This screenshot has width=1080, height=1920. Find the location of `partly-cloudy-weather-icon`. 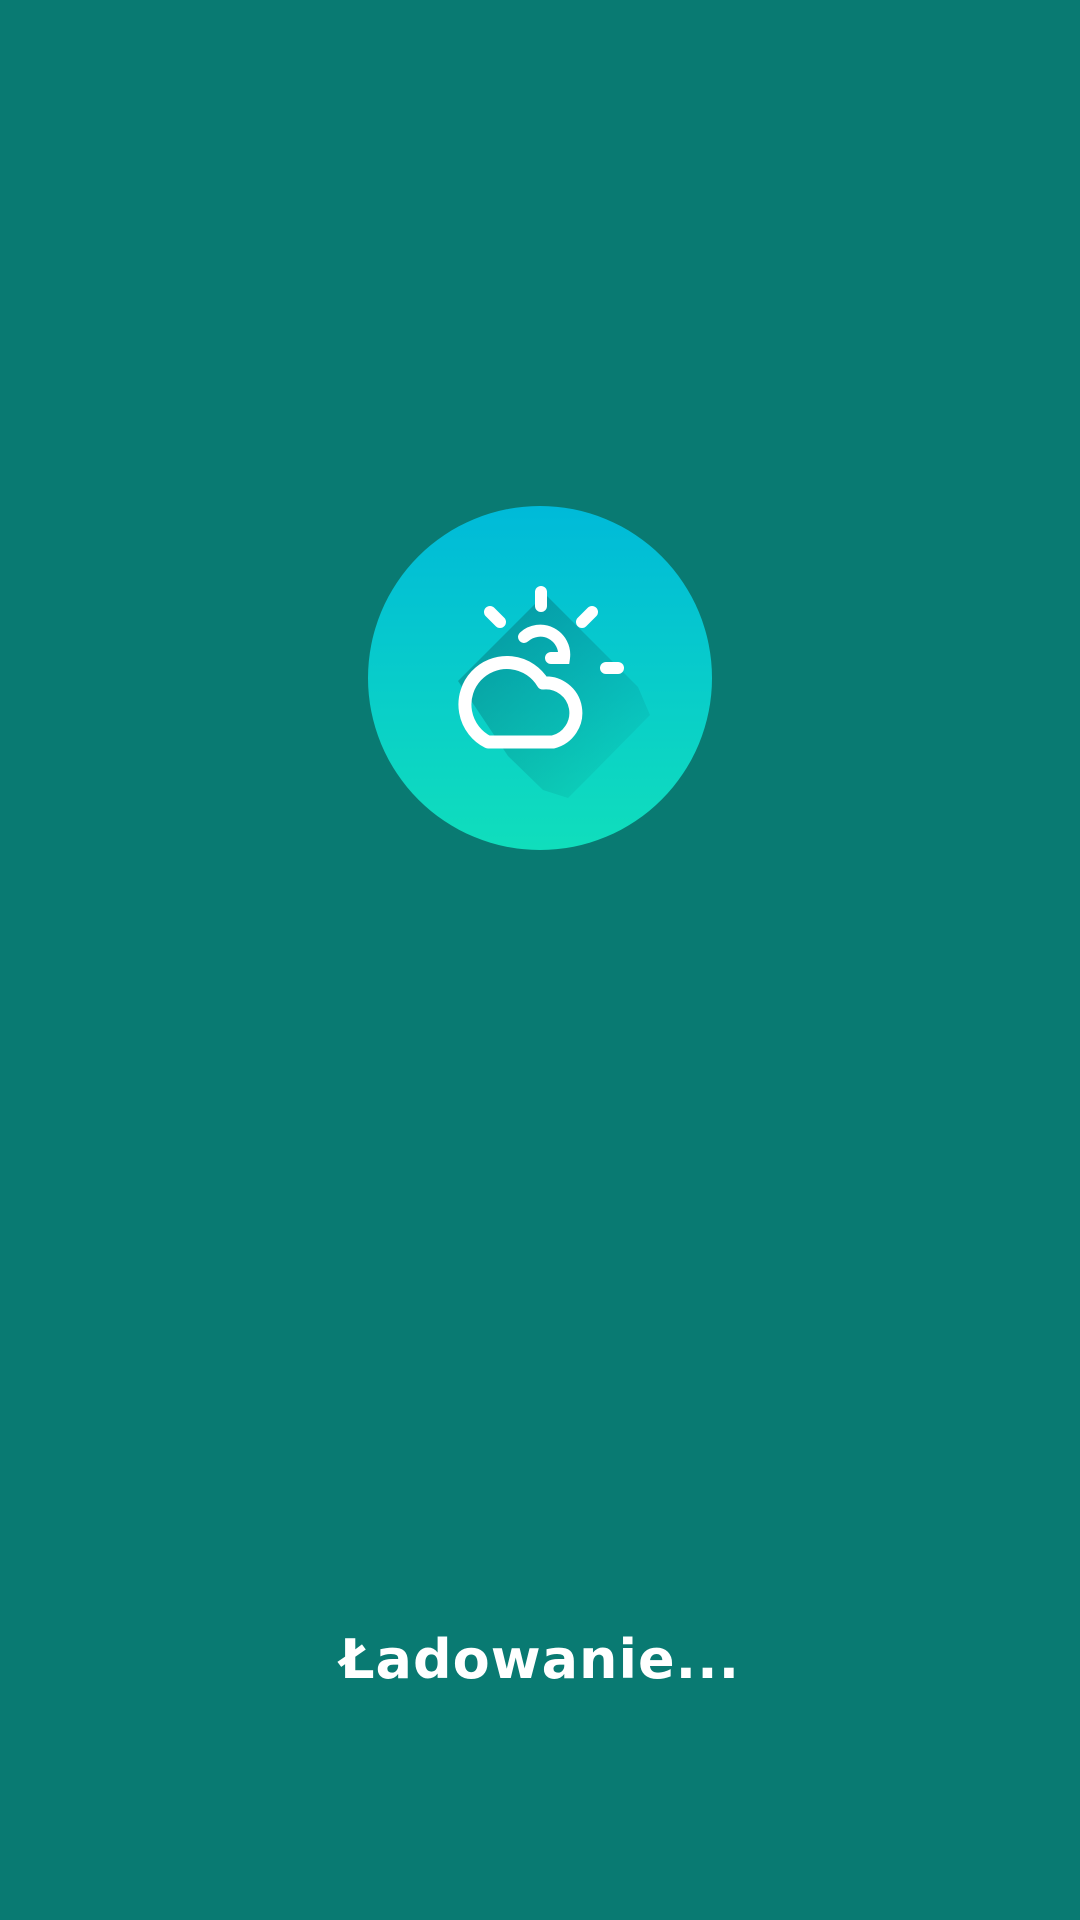

partly-cloudy-weather-icon is located at coordinates (540, 678).